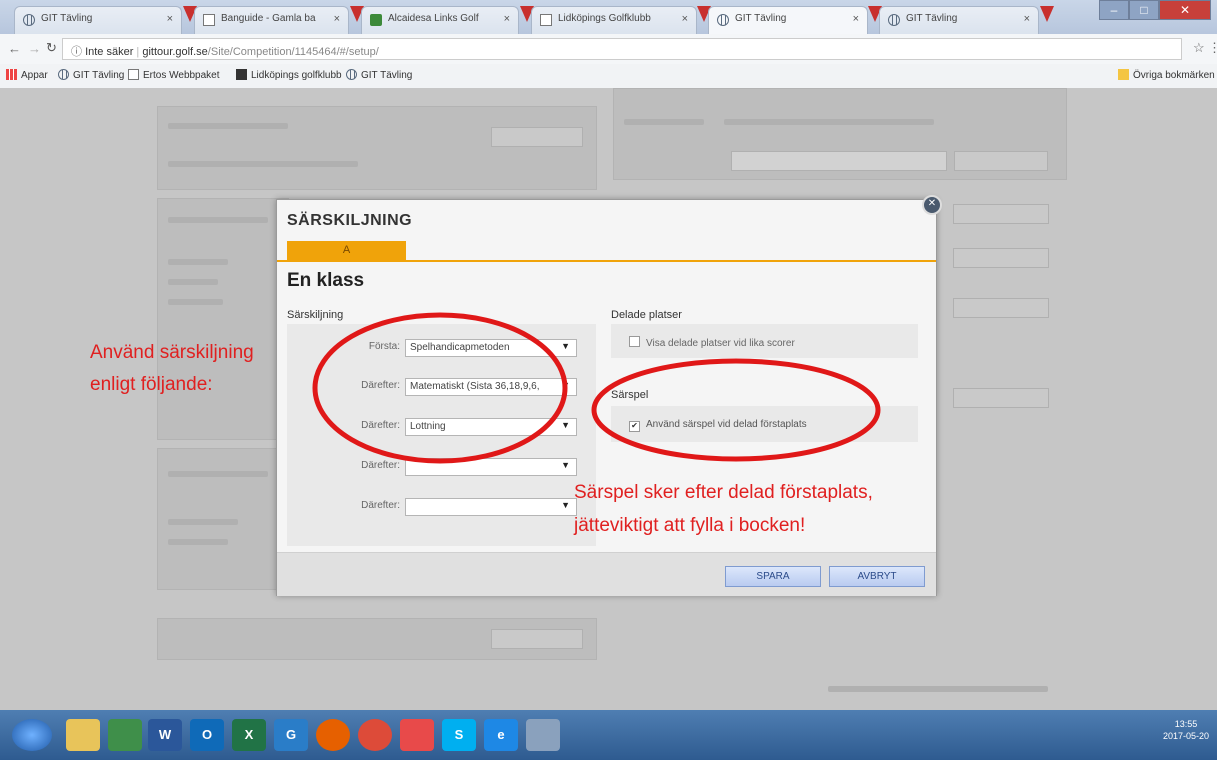 The width and height of the screenshot is (1217, 760). What do you see at coordinates (249, 735) in the screenshot?
I see `excel-icon: X` at bounding box center [249, 735].